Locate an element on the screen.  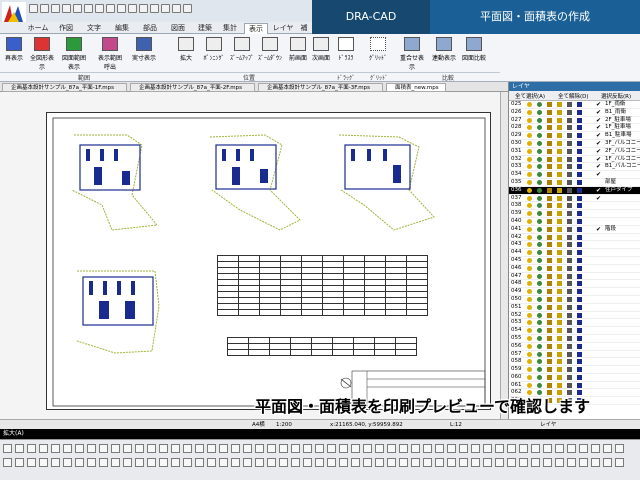
tab-view: 表示 is located at coordinates (256, 28).